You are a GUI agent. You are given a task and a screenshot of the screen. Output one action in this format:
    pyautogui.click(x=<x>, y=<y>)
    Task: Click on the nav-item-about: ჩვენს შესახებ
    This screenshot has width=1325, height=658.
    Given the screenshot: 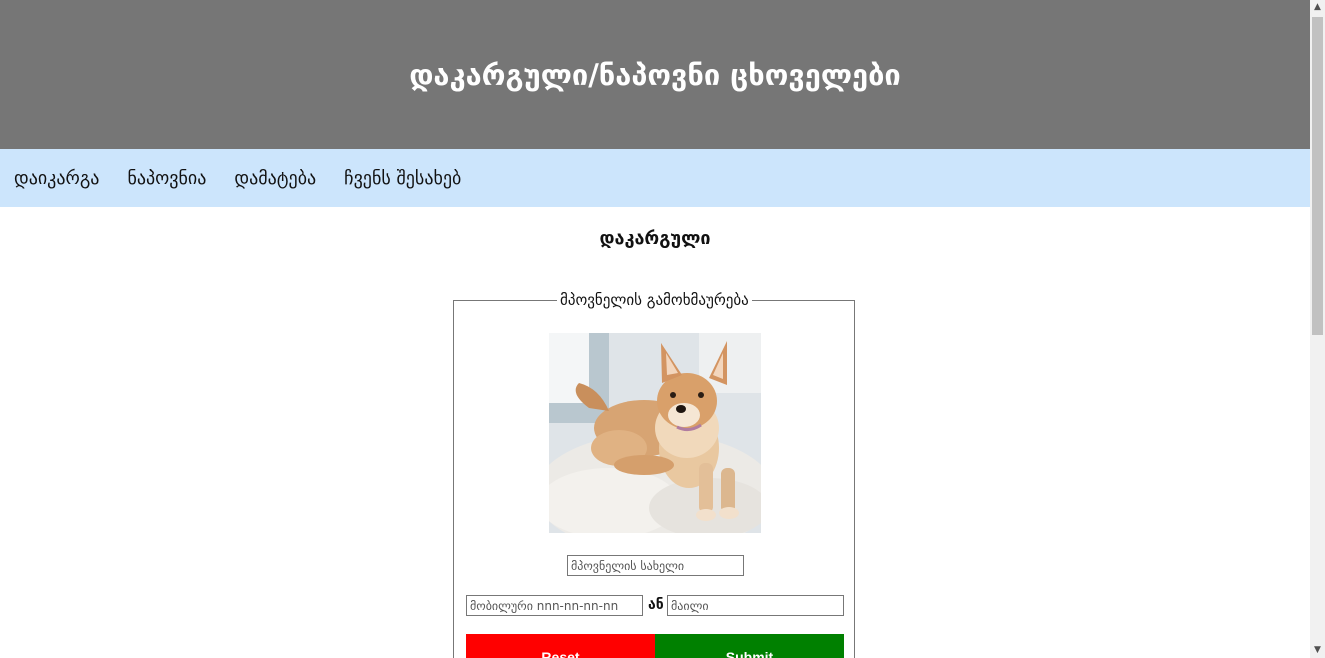 What is the action you would take?
    pyautogui.click(x=402, y=178)
    